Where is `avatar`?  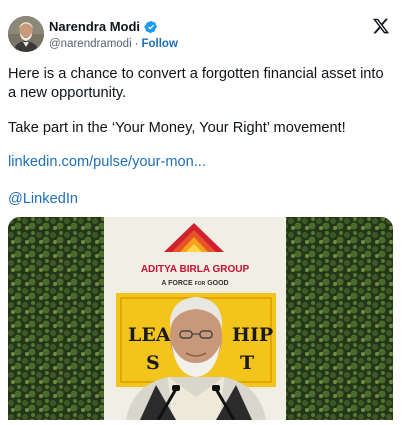
avatar is located at coordinates (26, 34).